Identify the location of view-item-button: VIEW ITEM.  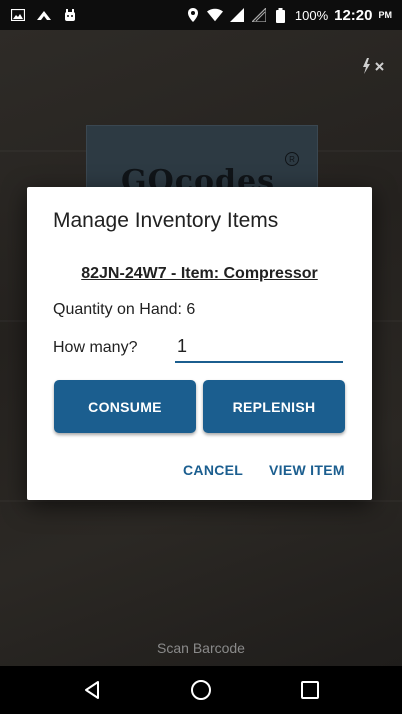
(307, 470).